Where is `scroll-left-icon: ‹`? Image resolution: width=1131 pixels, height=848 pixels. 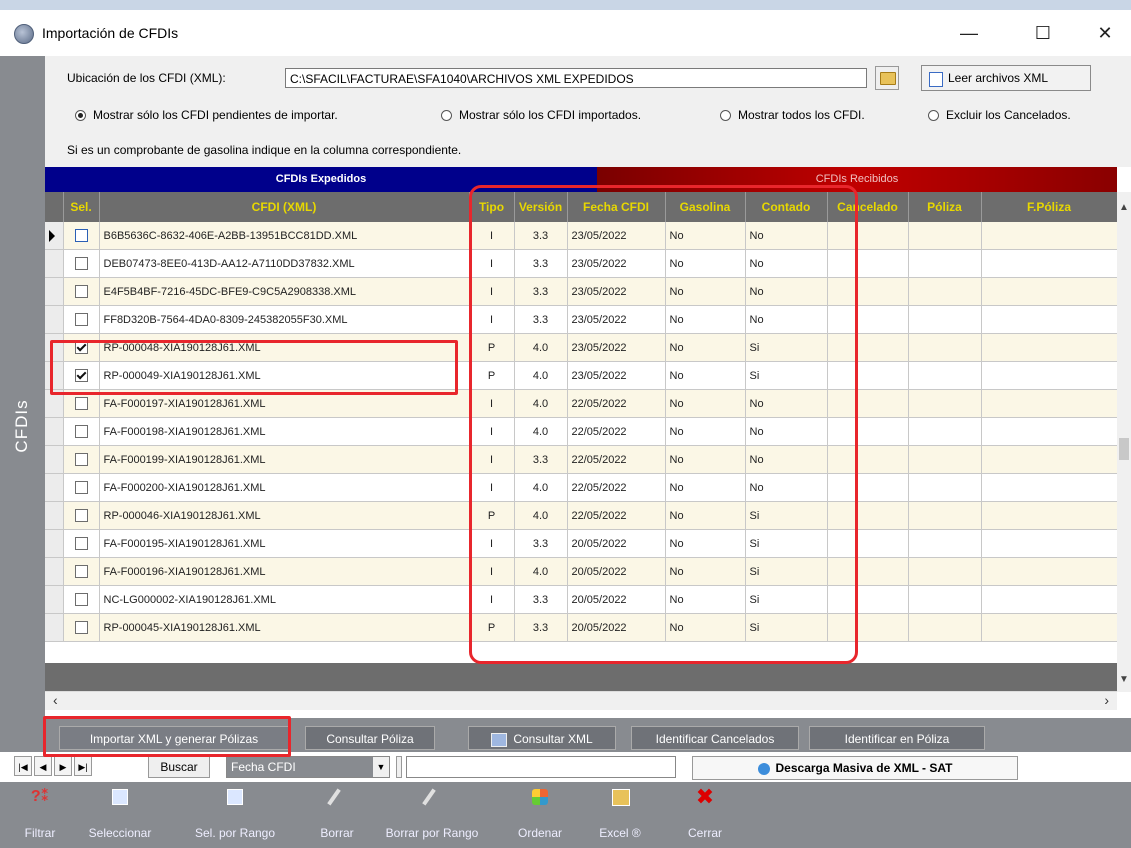
scroll-left-icon: ‹ is located at coordinates (55, 700).